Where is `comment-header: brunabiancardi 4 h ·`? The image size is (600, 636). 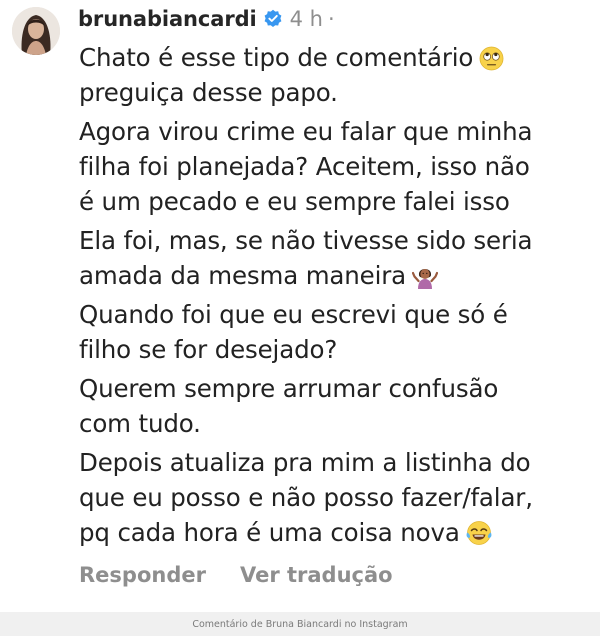 comment-header: brunabiancardi 4 h · is located at coordinates (206, 19).